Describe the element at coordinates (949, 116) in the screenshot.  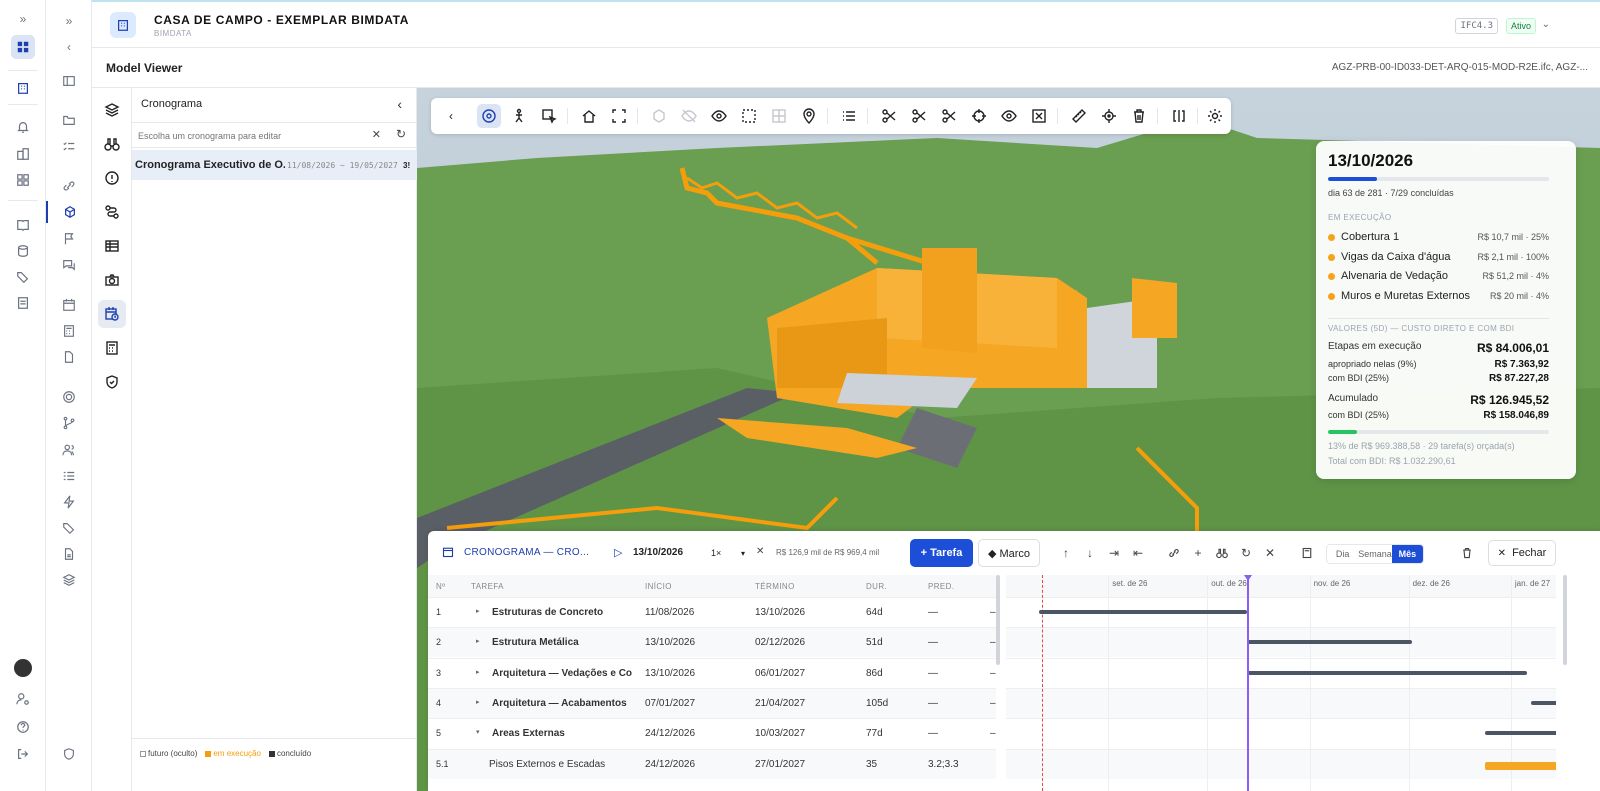
I see `section-z-icon` at that location.